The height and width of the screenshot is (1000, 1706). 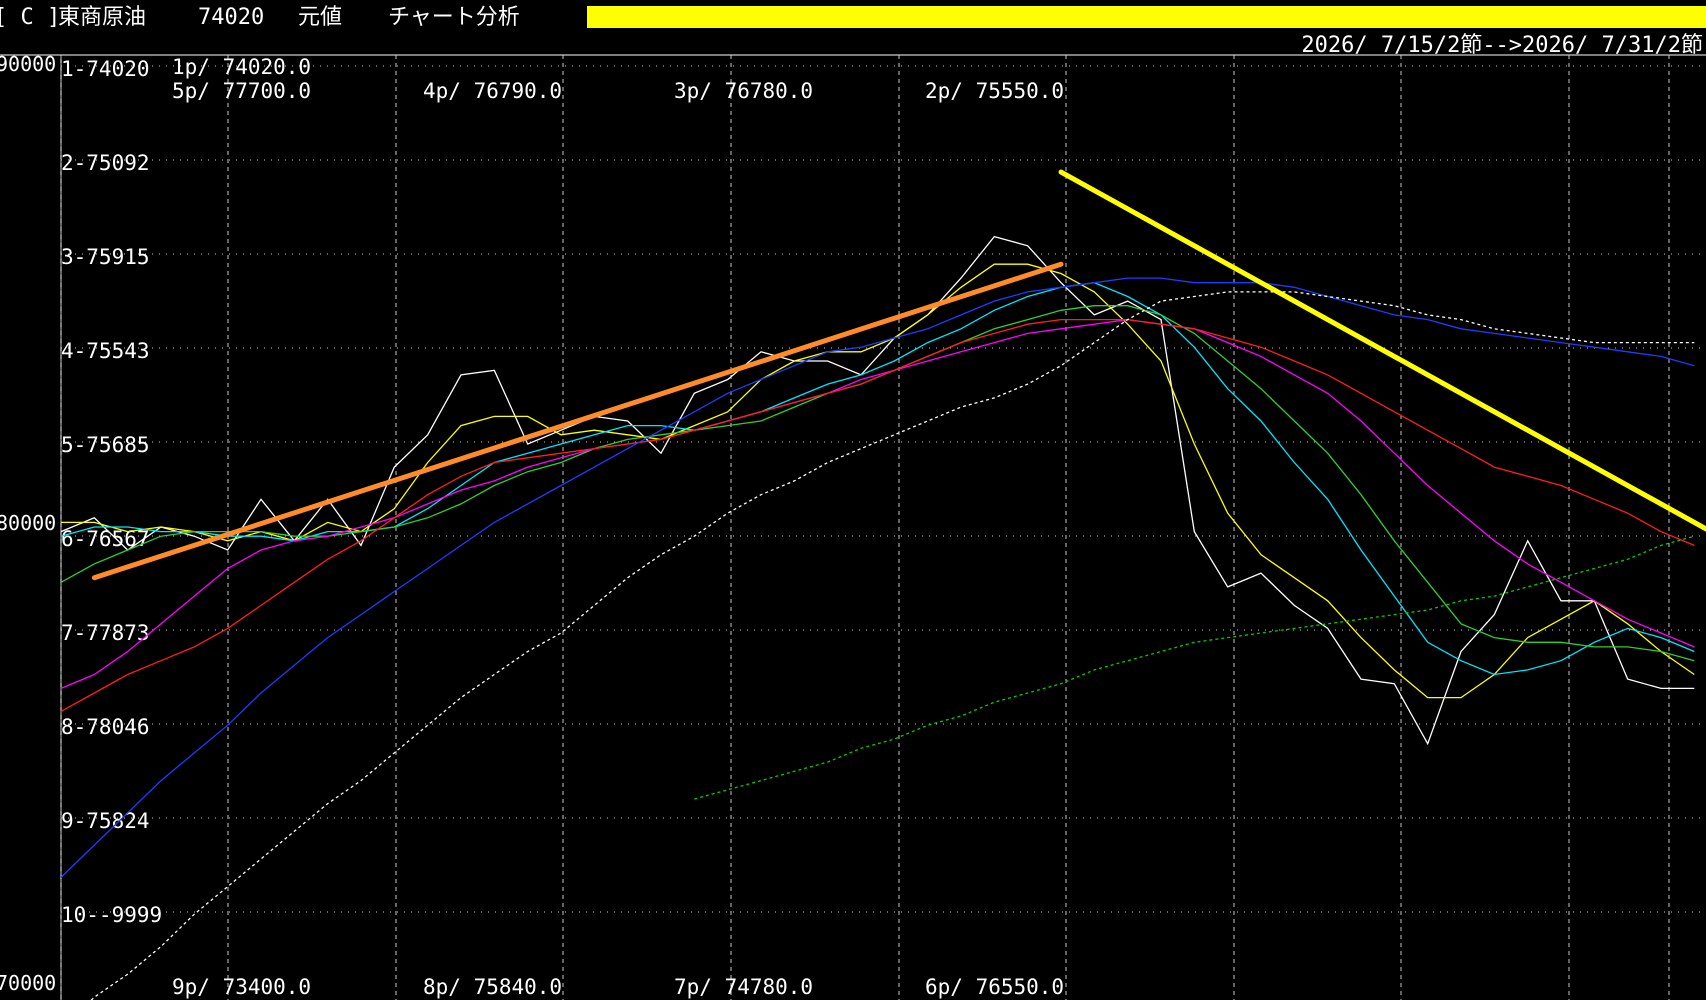 I want to click on price-label-bottom: 6p/ 76550.0, so click(x=994, y=987).